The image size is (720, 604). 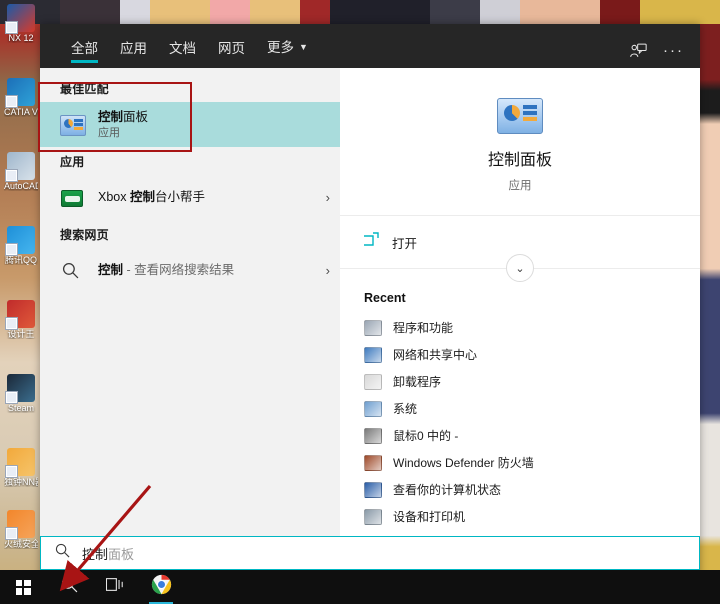 What do you see at coordinates (373, 327) in the screenshot?
I see `programs-and-features-icon` at bounding box center [373, 327].